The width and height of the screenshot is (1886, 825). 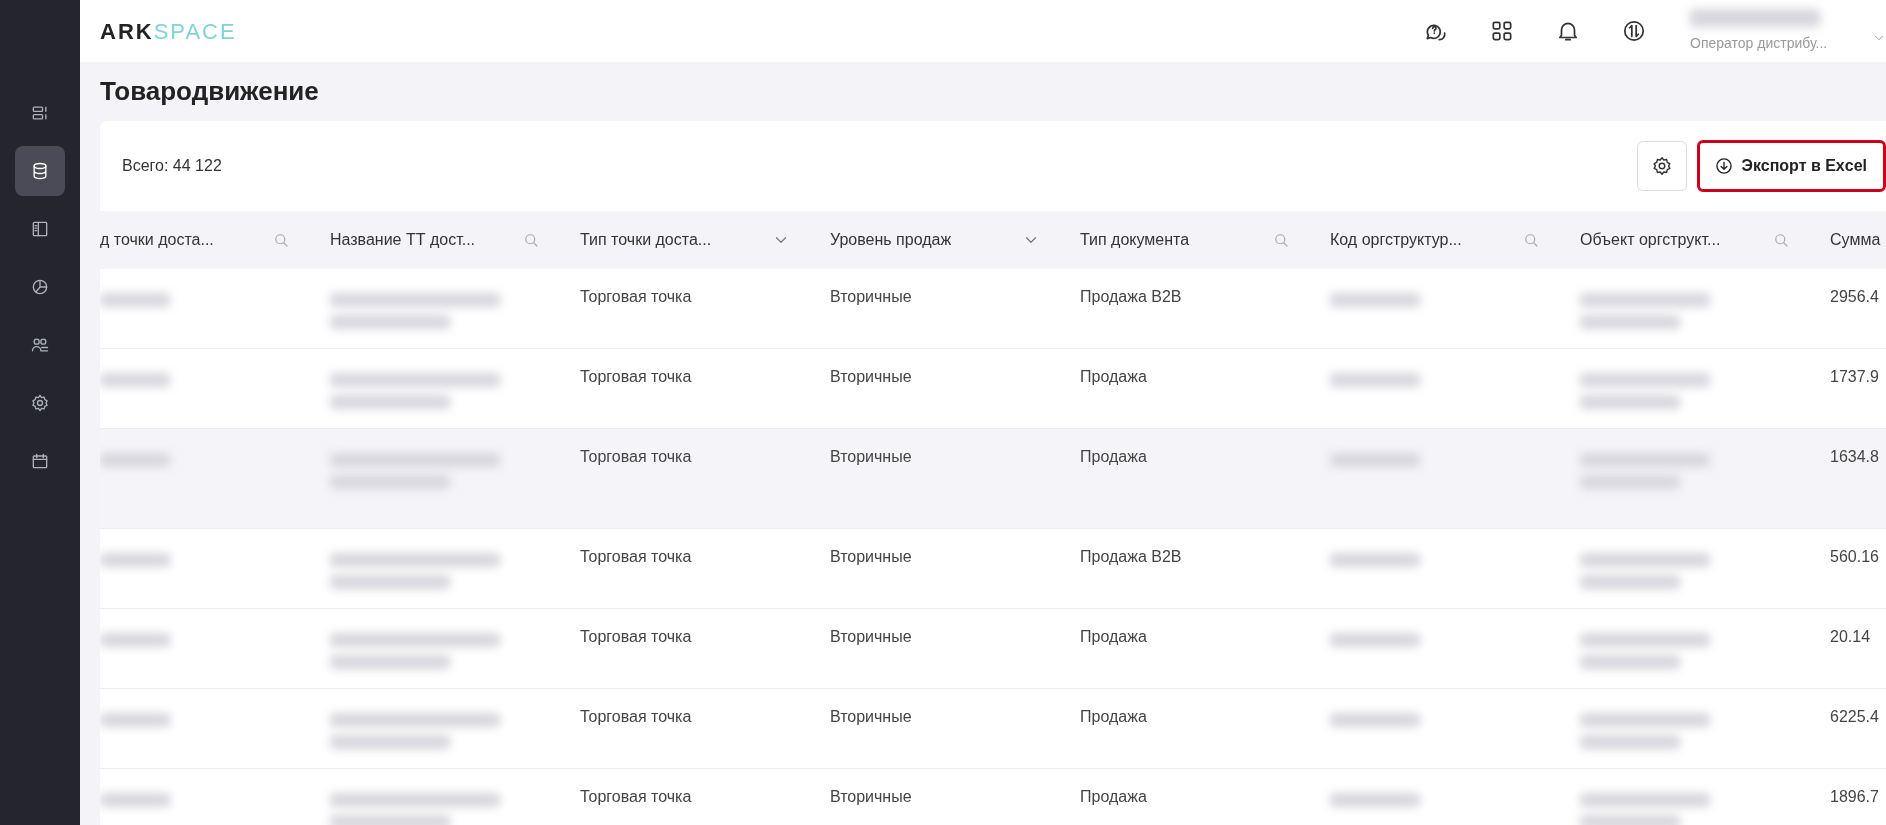 What do you see at coordinates (891, 240) in the screenshot?
I see `column-header: Уровень продаж` at bounding box center [891, 240].